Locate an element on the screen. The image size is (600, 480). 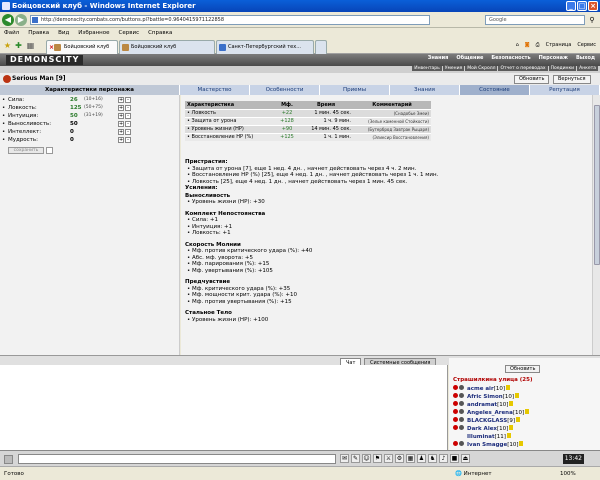
sub-my-scroll: Мой Скролл is located at coordinates (481, 68).